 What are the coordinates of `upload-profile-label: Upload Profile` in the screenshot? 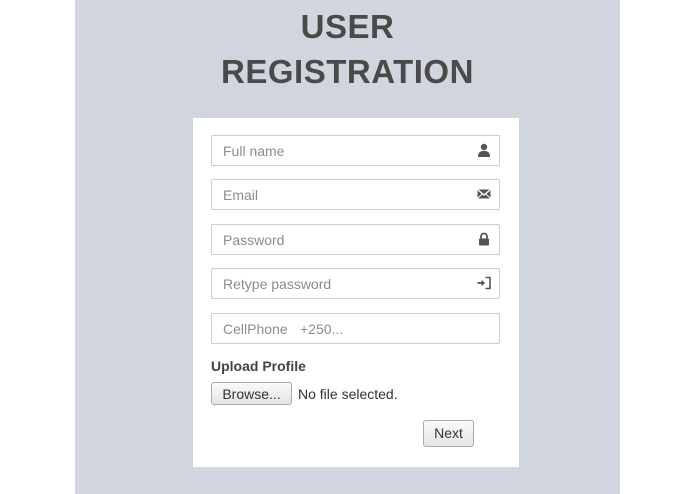 It's located at (258, 366).